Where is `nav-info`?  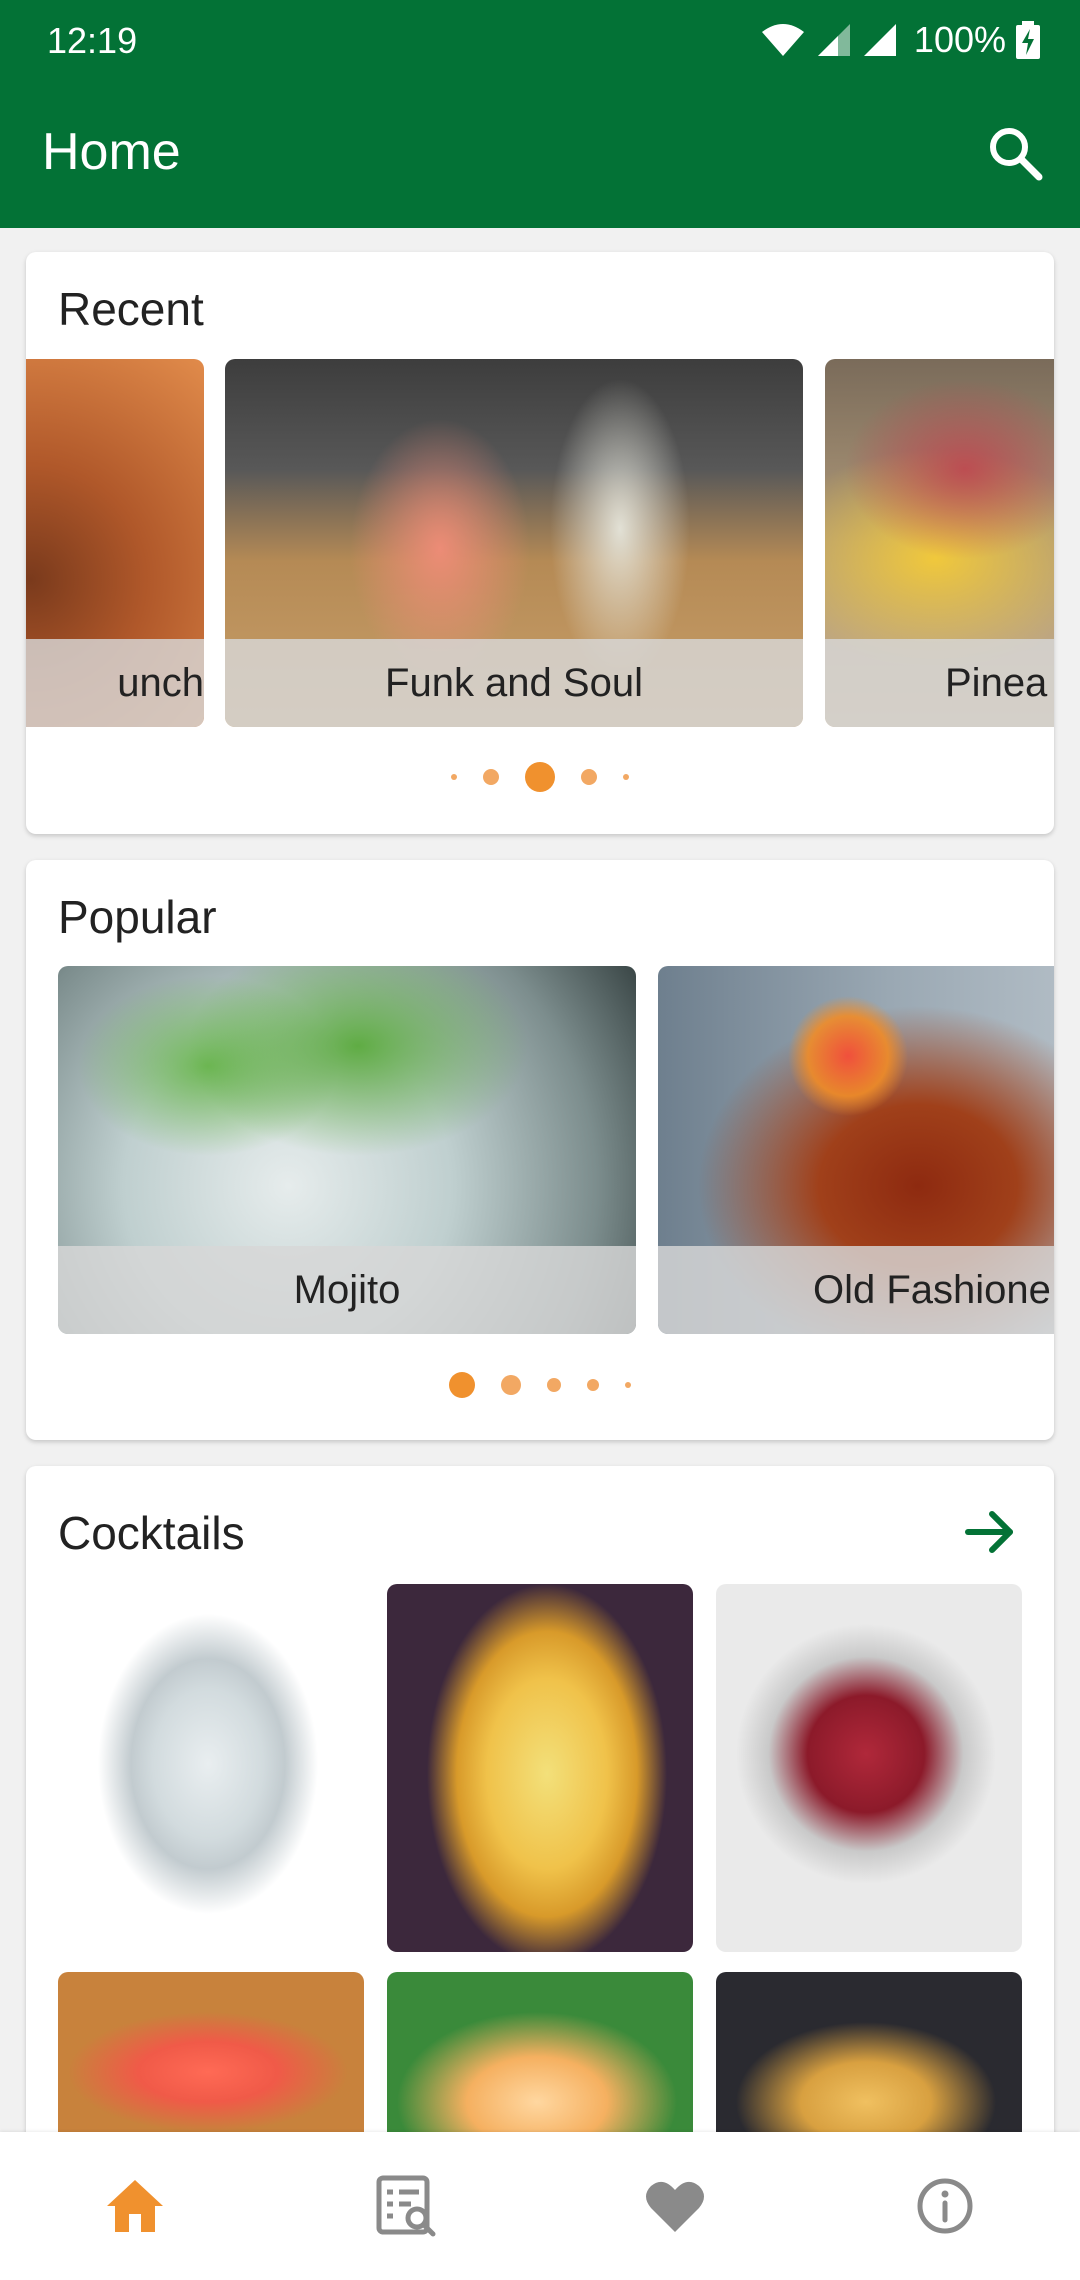
nav-info is located at coordinates (945, 2206).